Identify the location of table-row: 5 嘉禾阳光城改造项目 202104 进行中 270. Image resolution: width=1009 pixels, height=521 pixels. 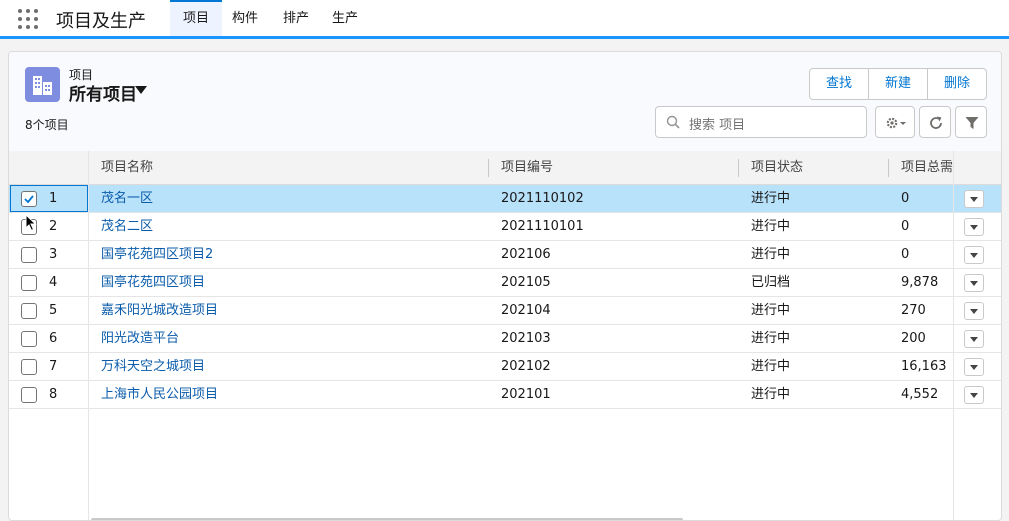
(505, 311).